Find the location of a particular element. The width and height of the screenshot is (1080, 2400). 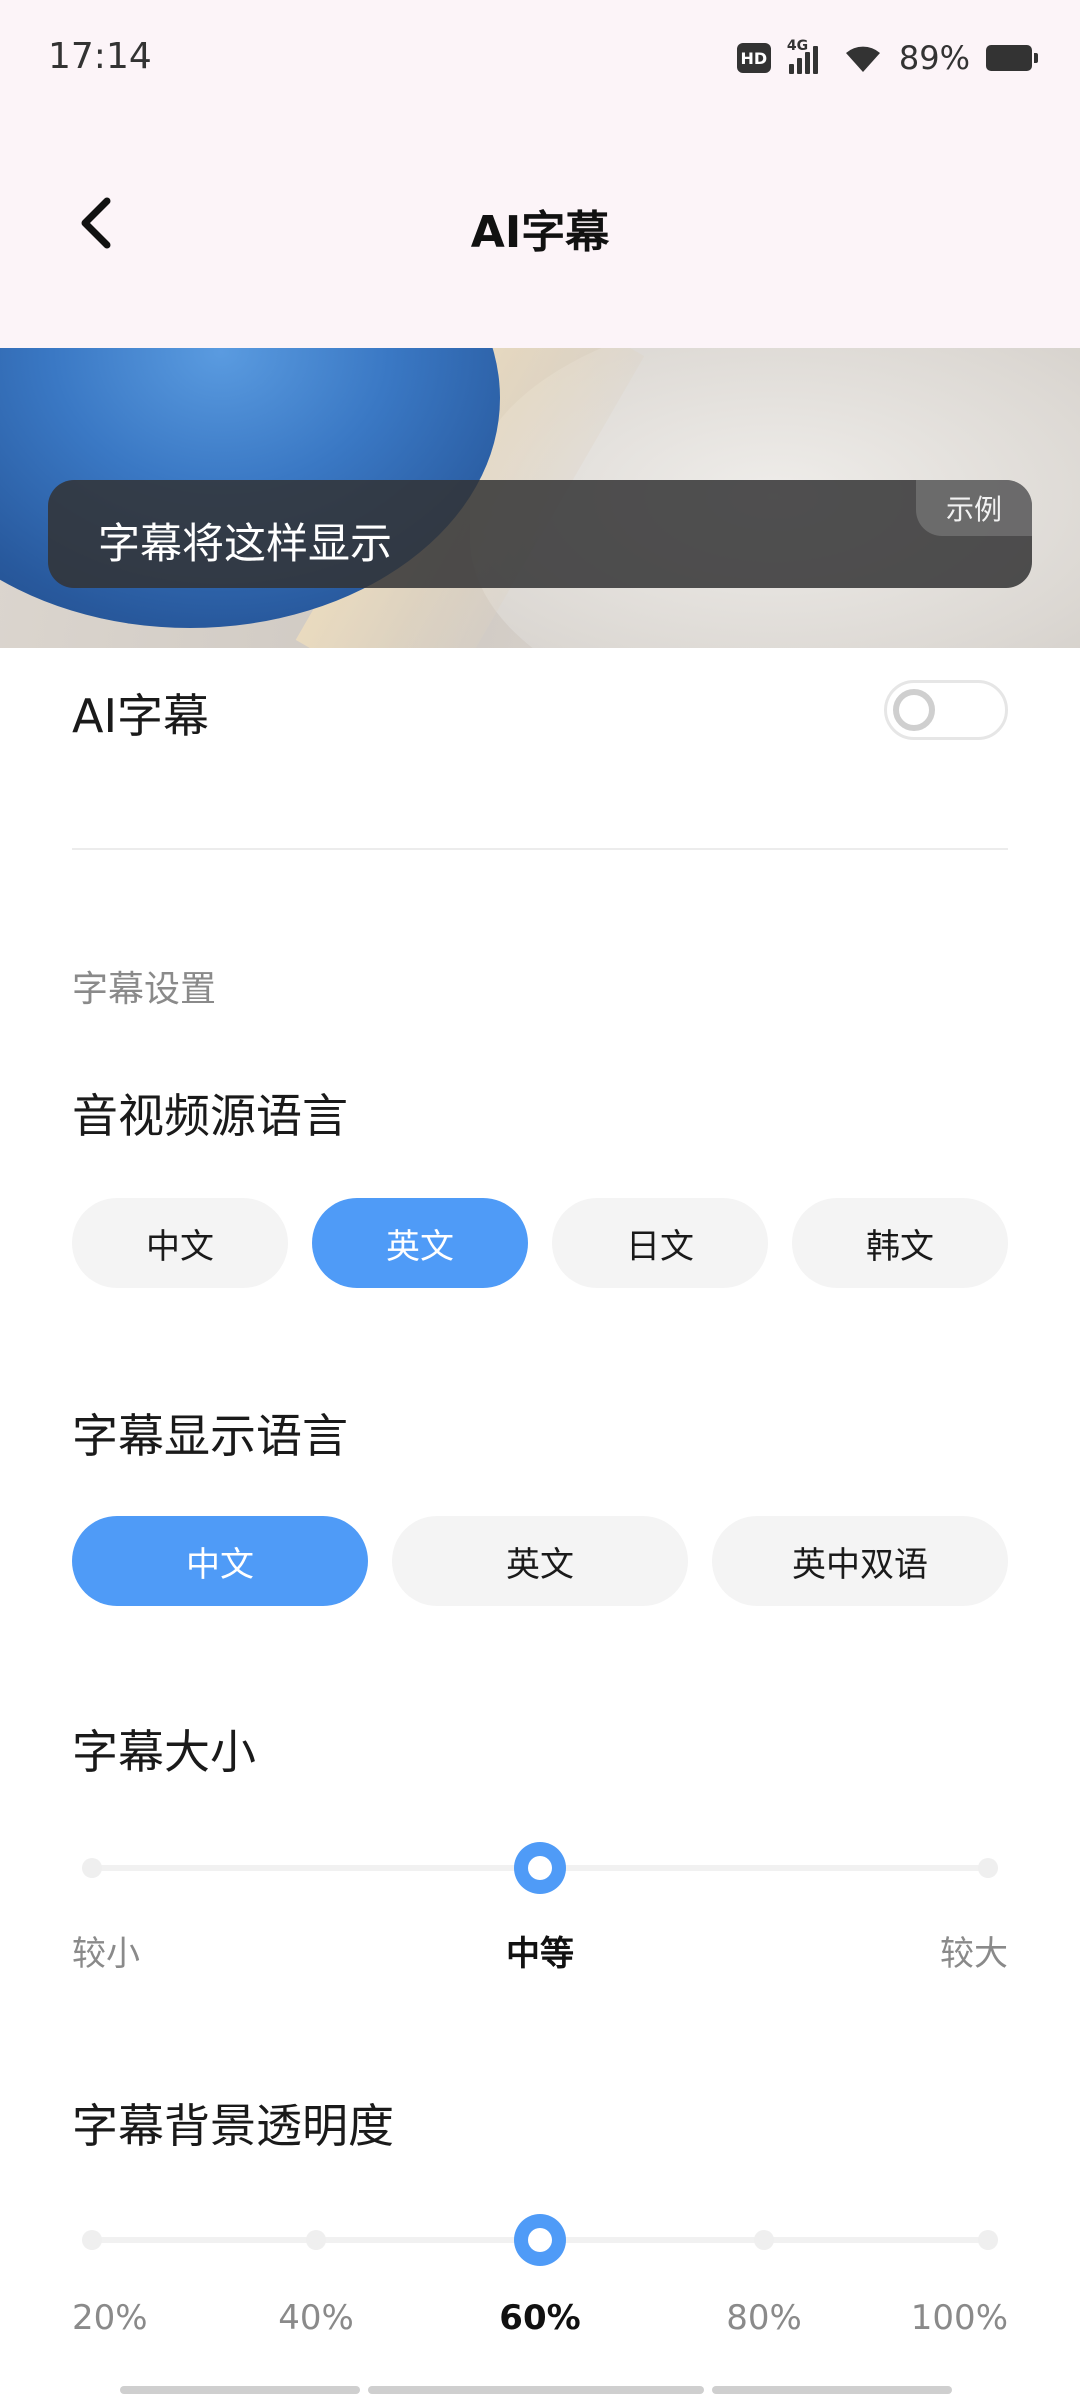

source-language-title: 音视频源语言 is located at coordinates (210, 1116).